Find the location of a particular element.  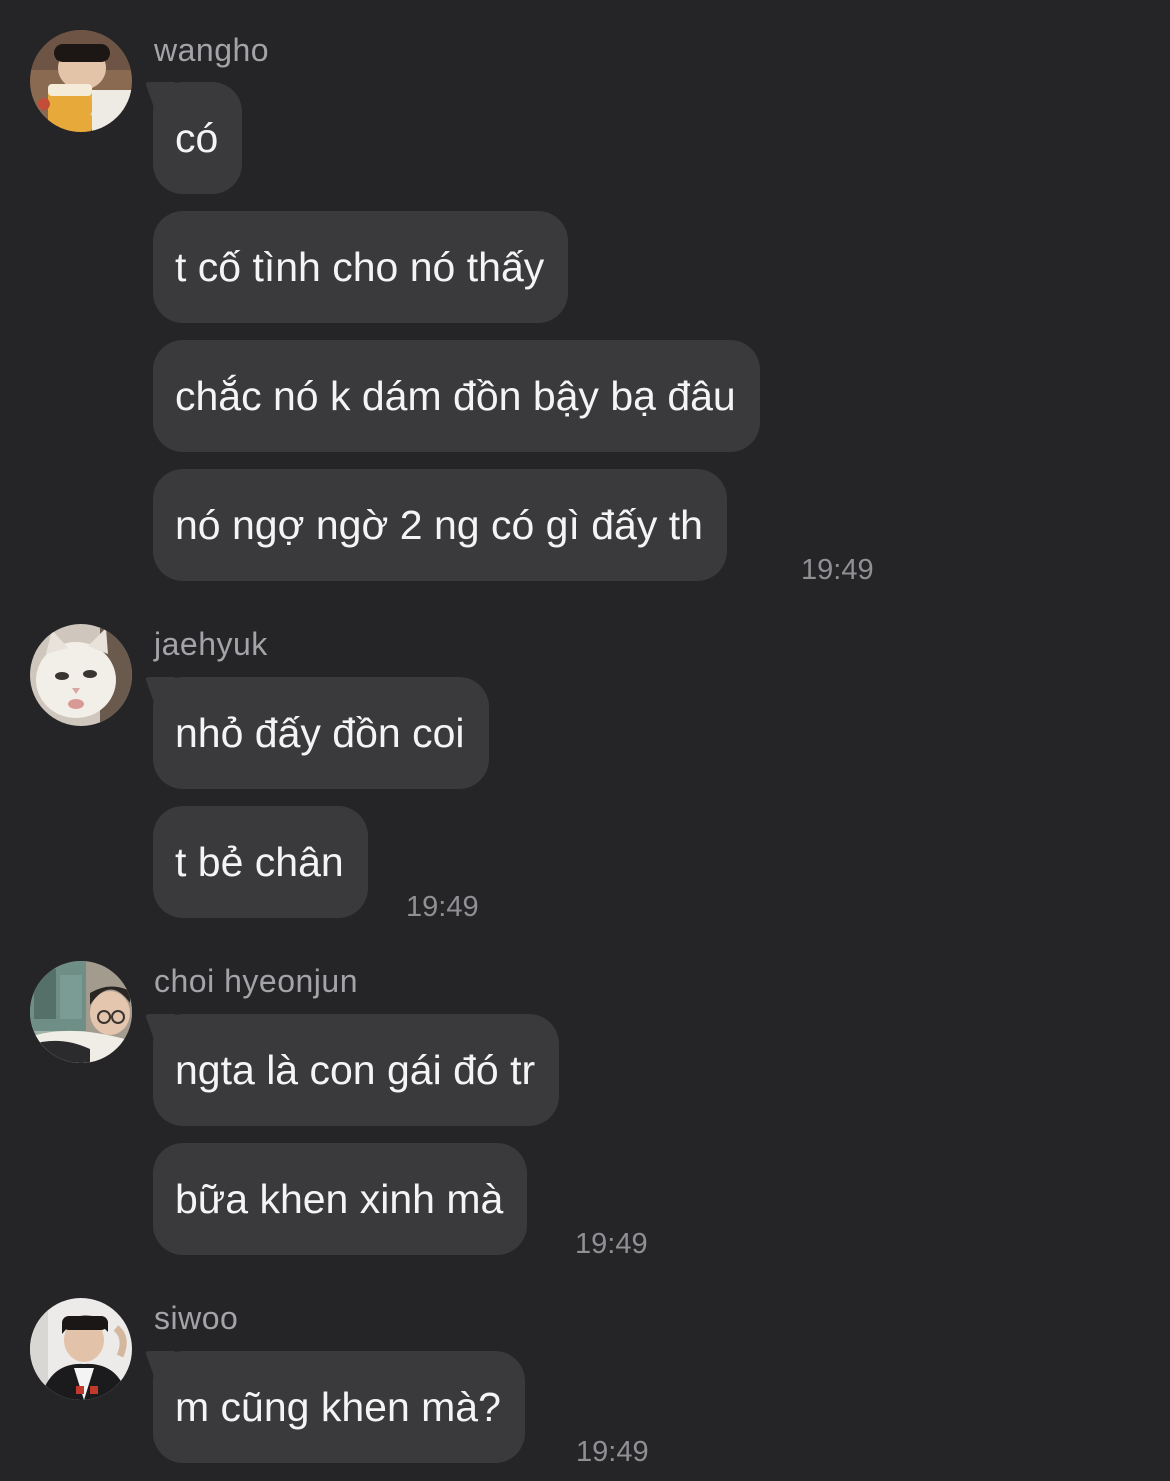

message-bubble: m cũng khen mà? is located at coordinates (339, 1407).